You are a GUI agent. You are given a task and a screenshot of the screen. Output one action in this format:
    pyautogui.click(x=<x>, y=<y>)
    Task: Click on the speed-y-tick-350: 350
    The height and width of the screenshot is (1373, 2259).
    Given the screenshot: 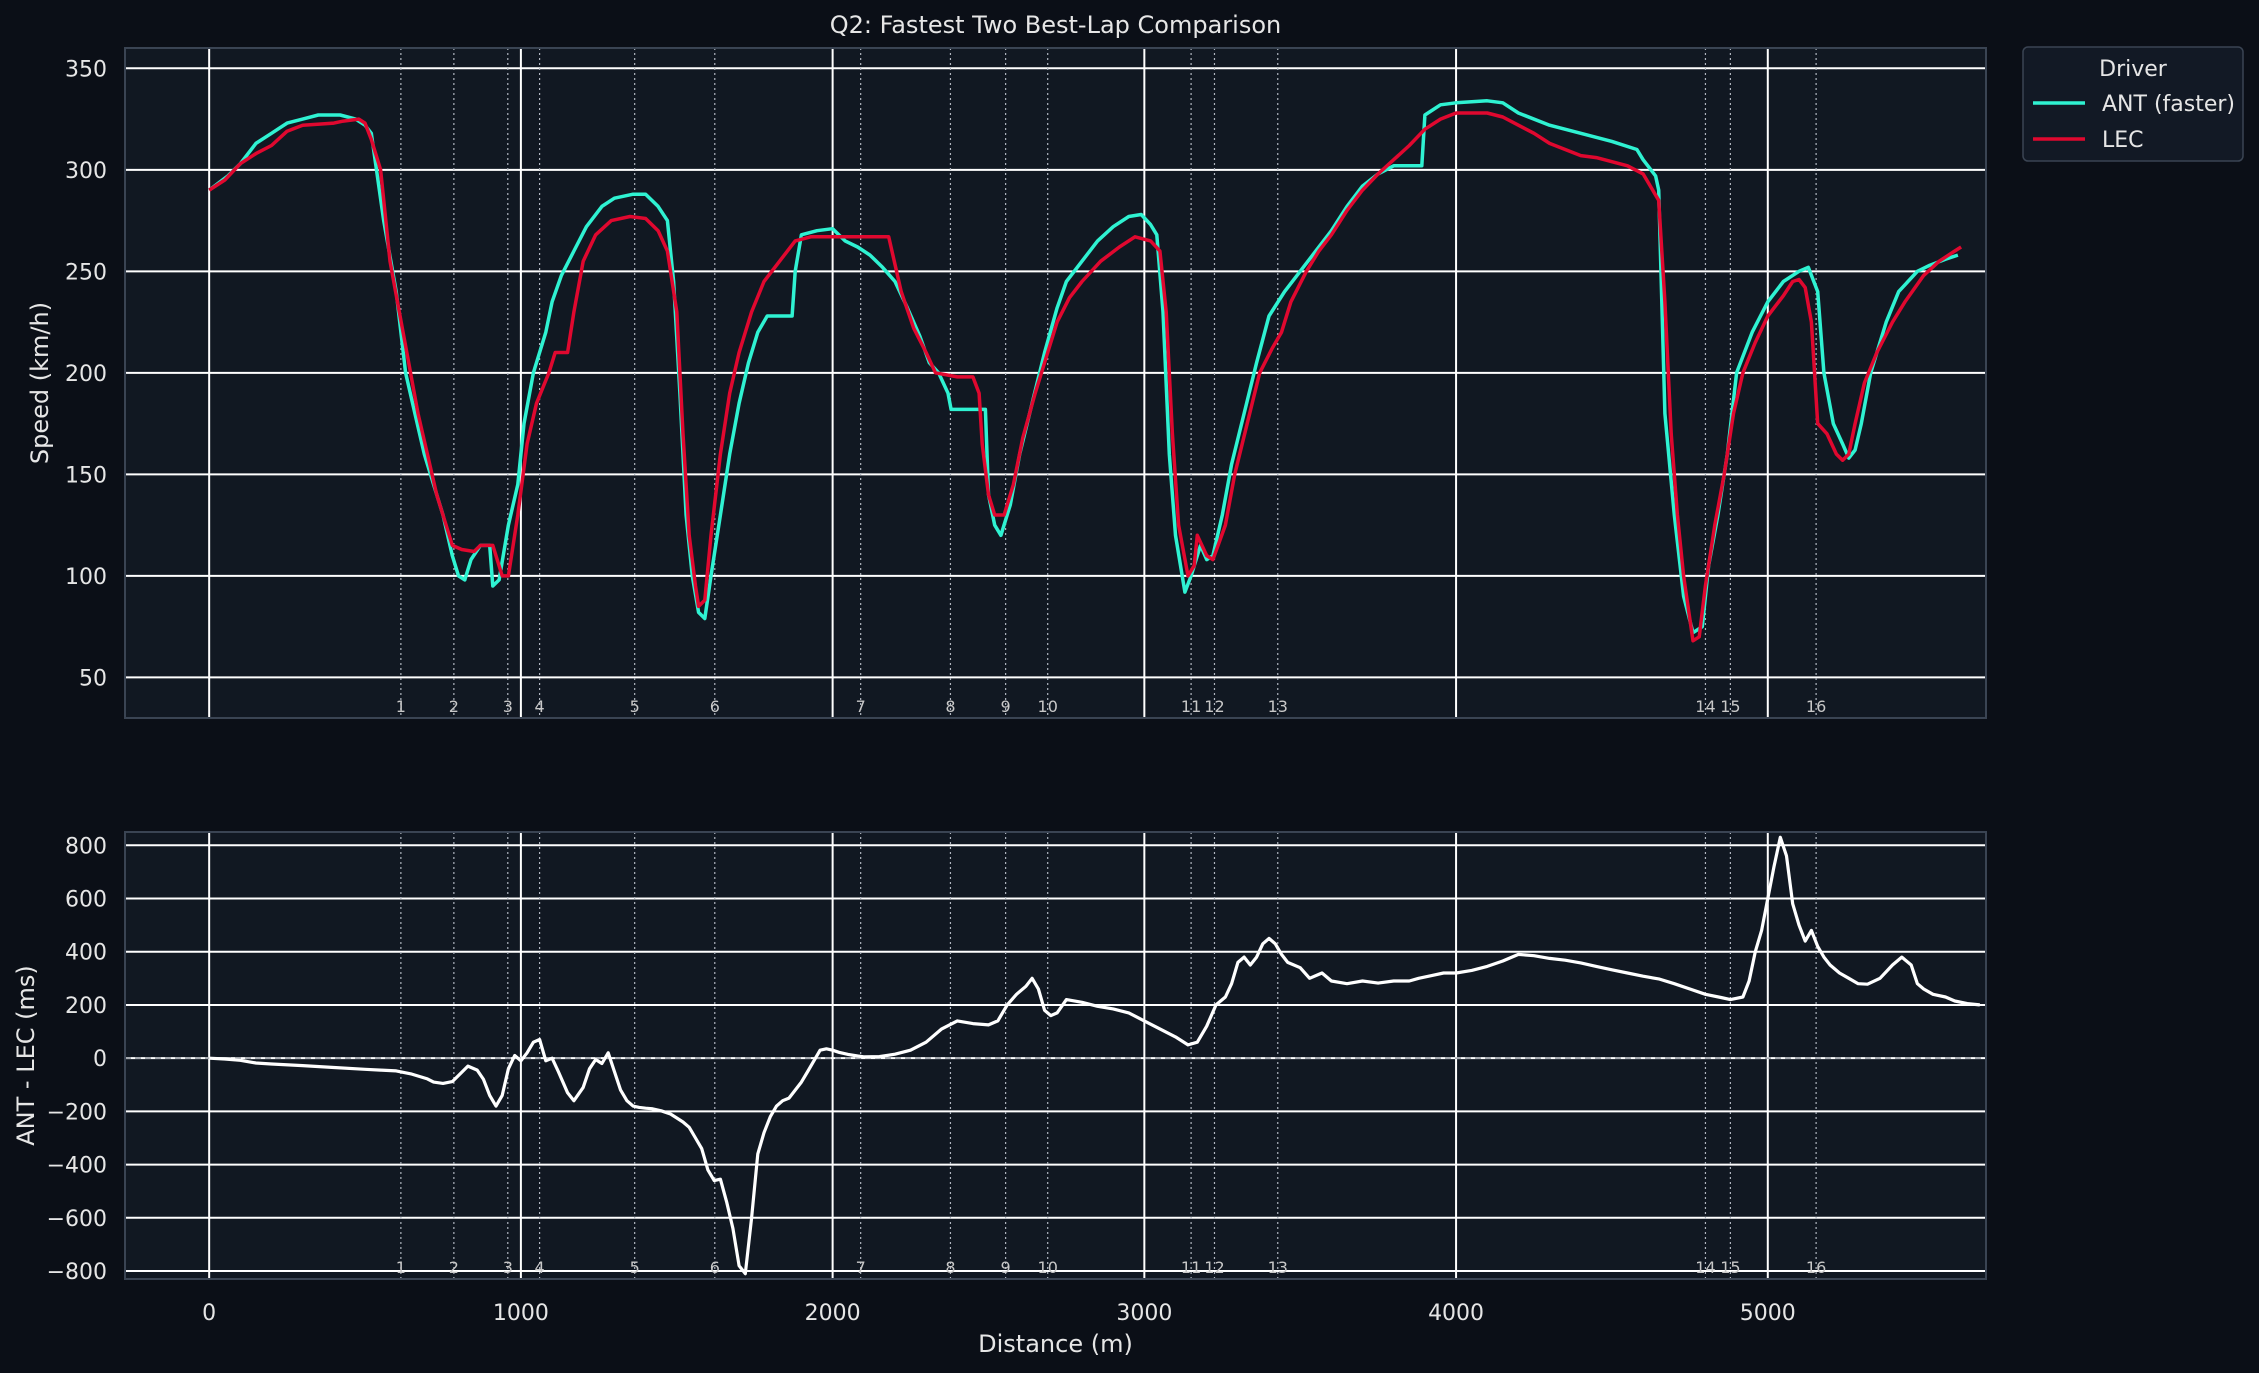 What is the action you would take?
    pyautogui.click(x=86, y=69)
    